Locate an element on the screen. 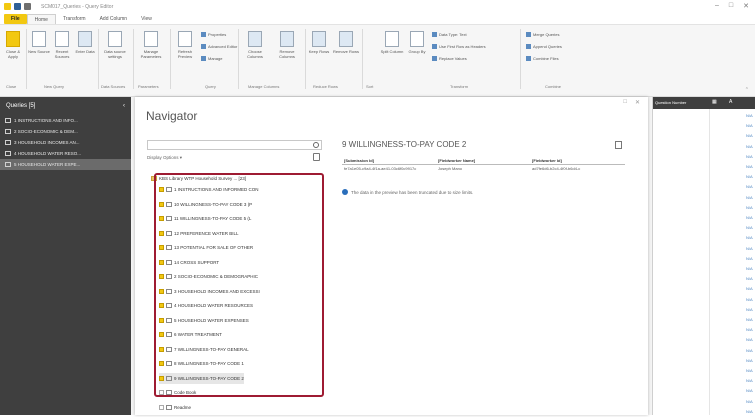 This screenshot has height=417, width=755. group-label-parameters: Parameters is located at coordinates (148, 86).